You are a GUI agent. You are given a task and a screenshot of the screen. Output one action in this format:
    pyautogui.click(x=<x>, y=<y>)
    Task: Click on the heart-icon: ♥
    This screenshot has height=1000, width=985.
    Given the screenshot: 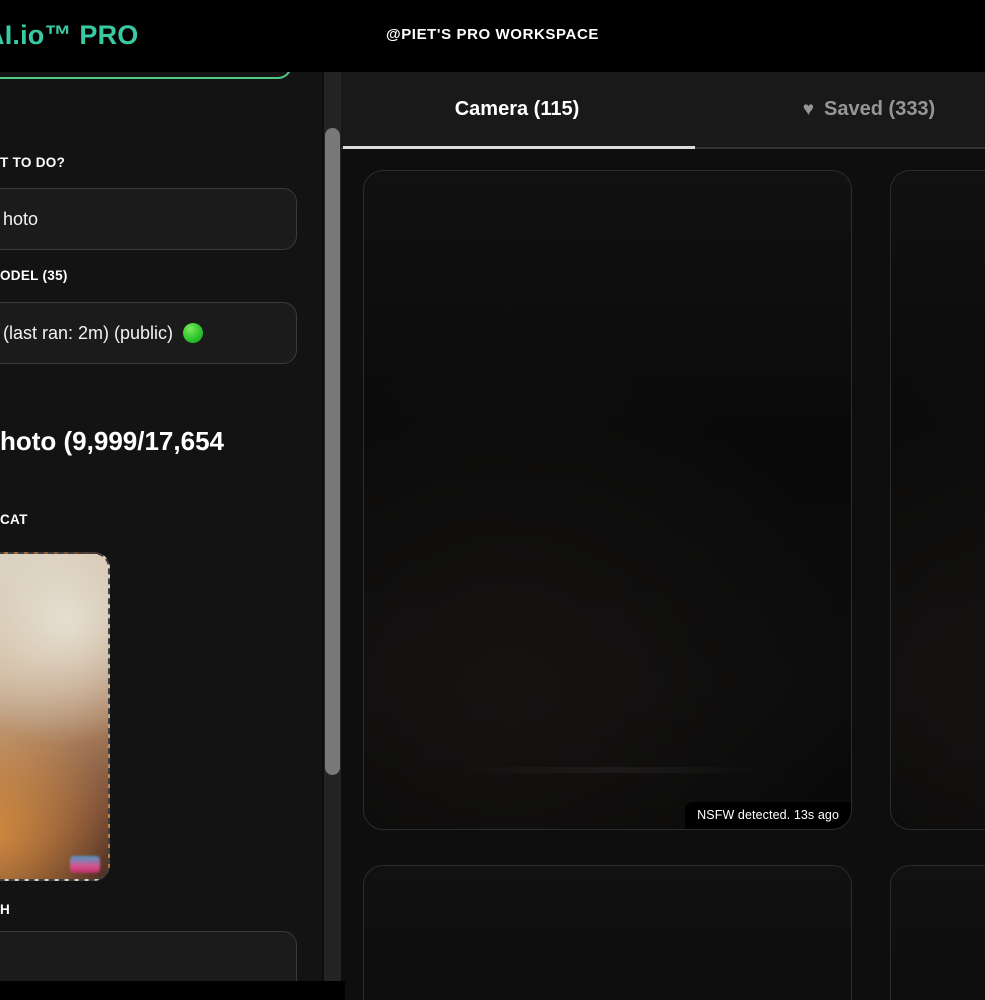 What is the action you would take?
    pyautogui.click(x=808, y=109)
    